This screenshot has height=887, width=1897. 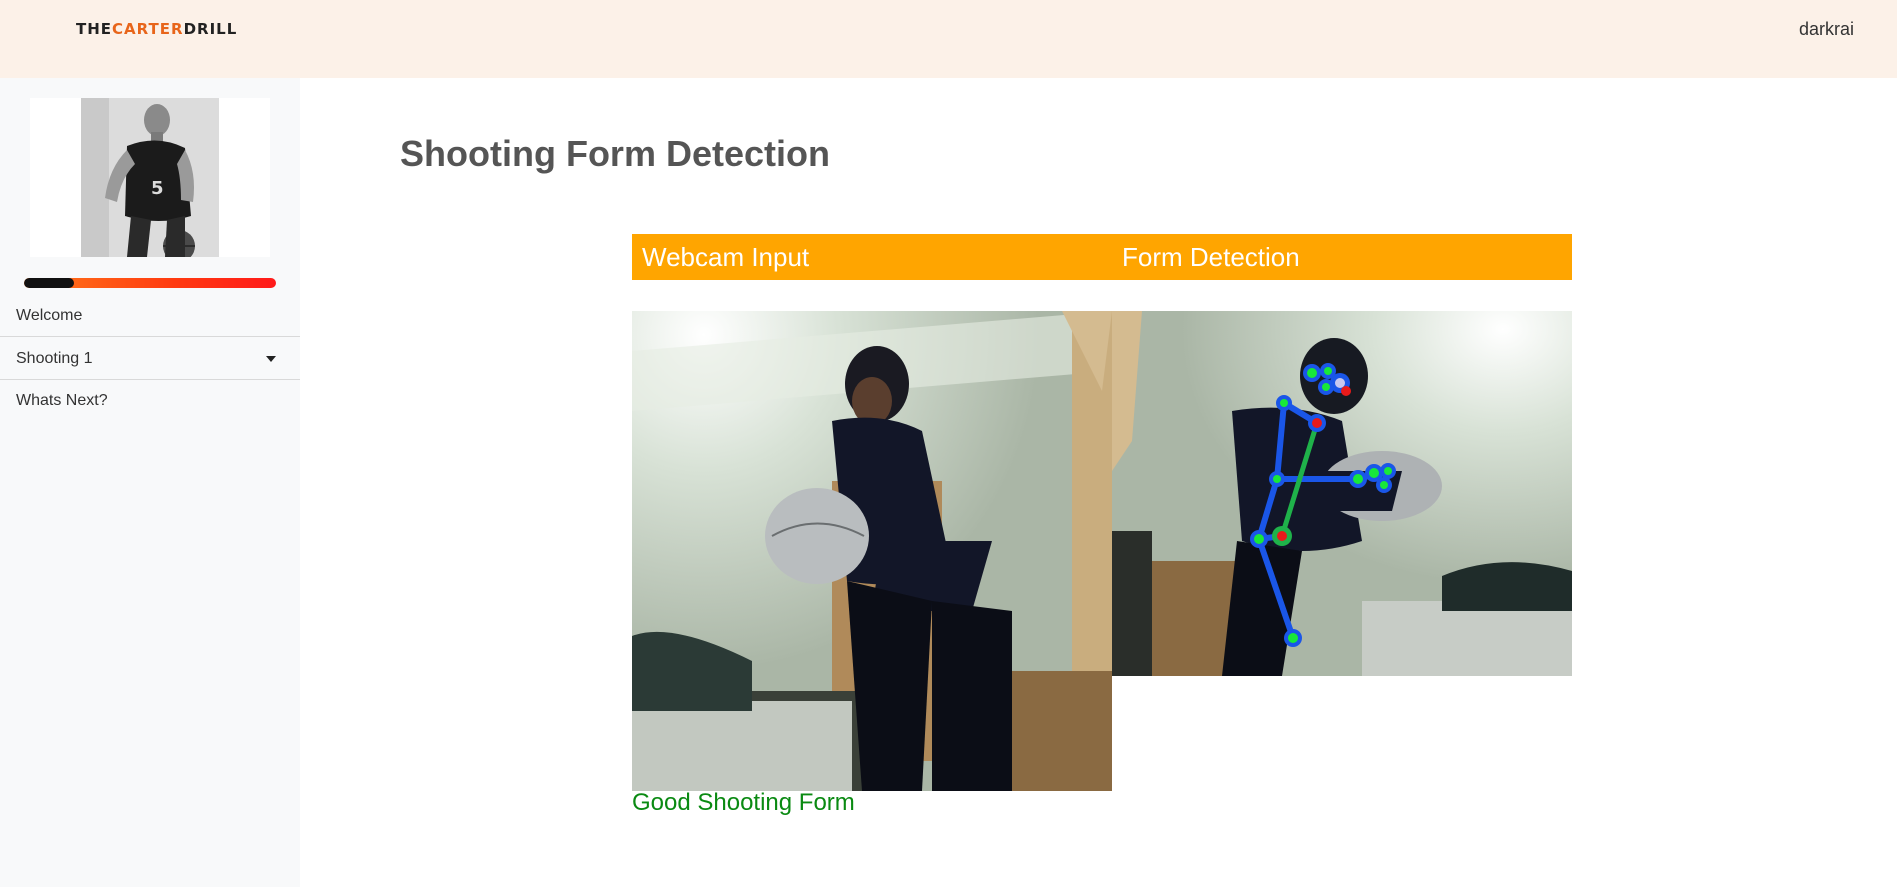 I want to click on sidebar-item-label: Shooting 1, so click(x=54, y=358).